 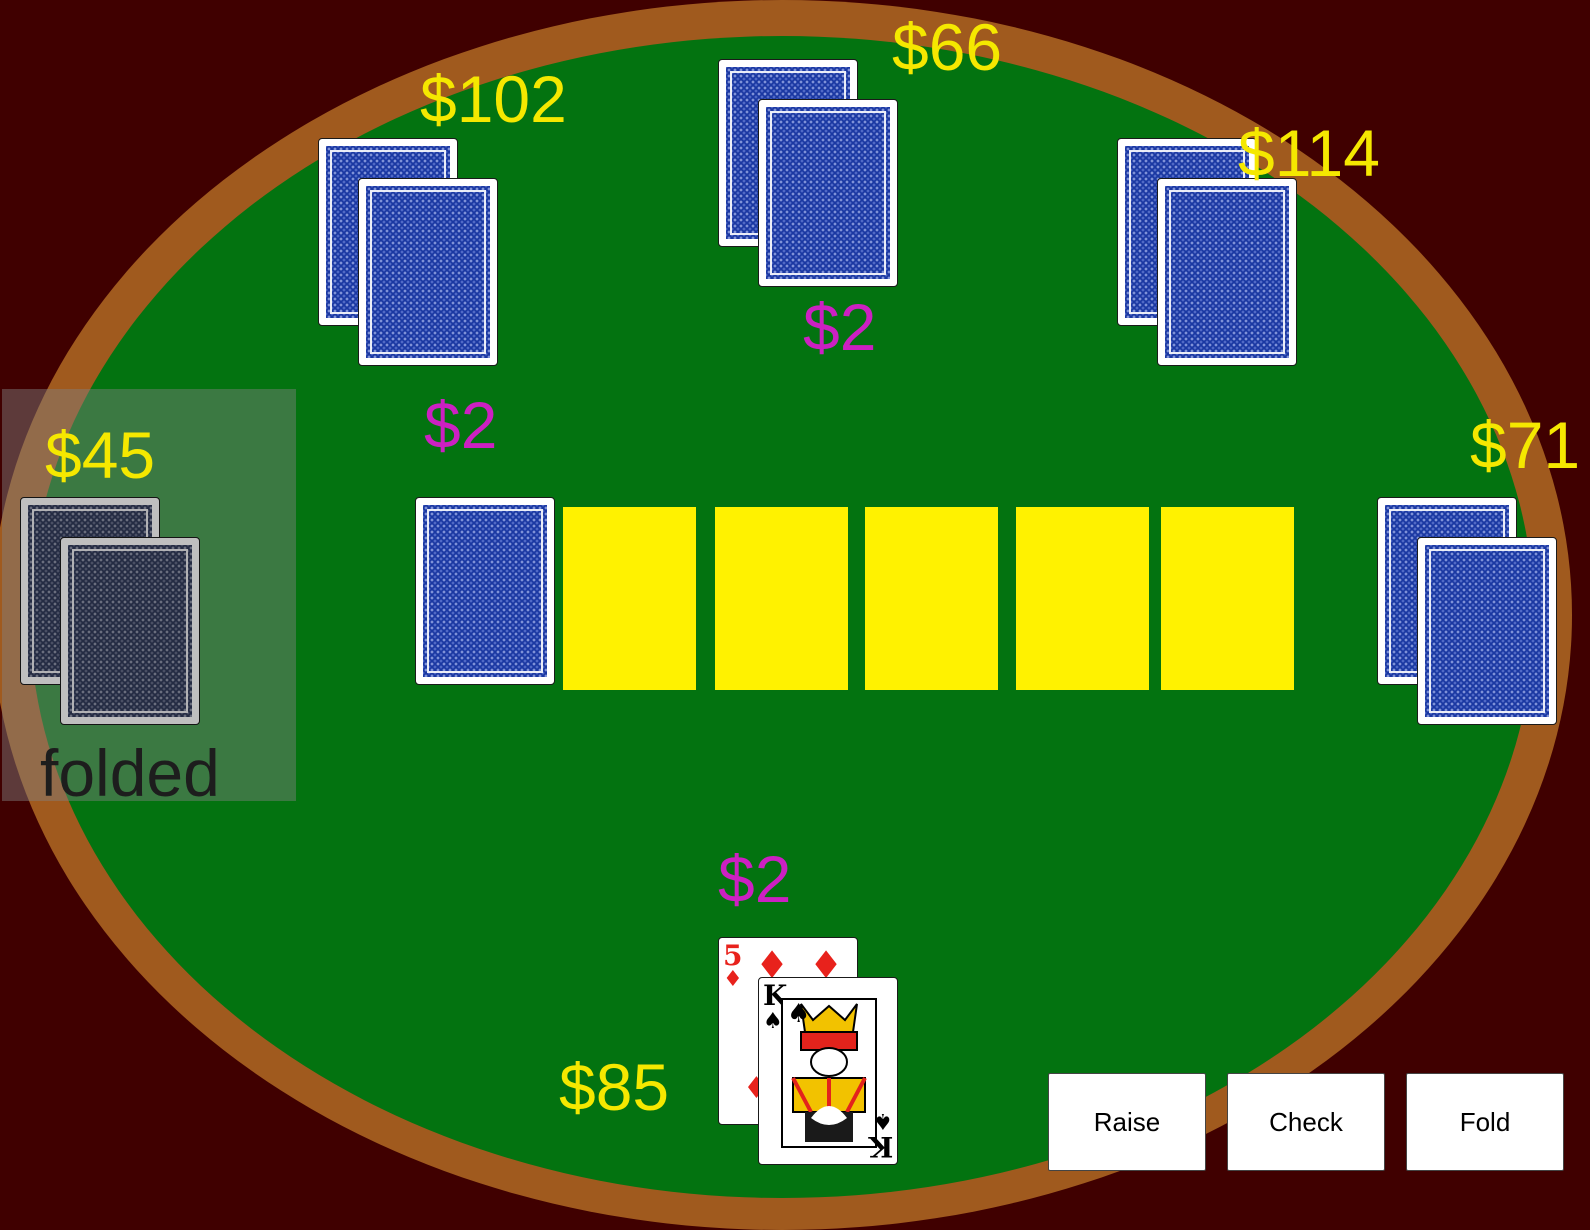 I want to click on diamond-suit-icon: ♦, so click(x=733, y=979).